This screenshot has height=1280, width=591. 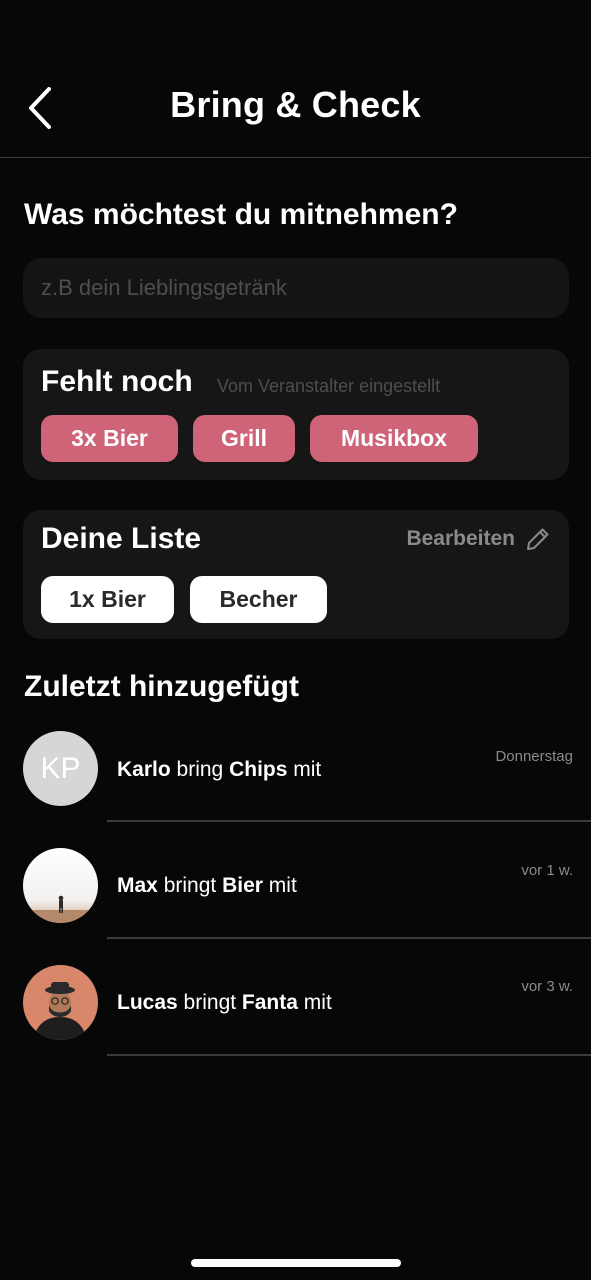 I want to click on home-indicator, so click(x=296, y=1263).